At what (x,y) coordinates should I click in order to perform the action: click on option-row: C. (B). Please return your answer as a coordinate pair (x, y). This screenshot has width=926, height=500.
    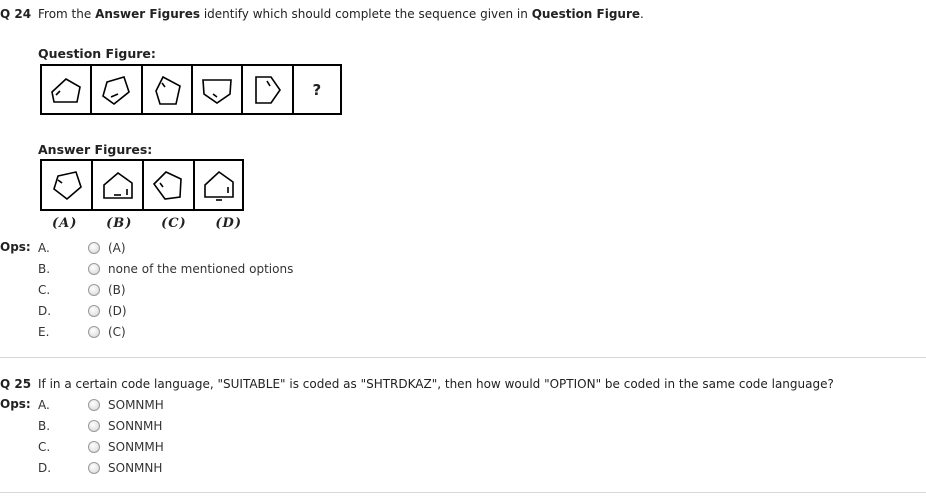
    Looking at the image, I should click on (82, 290).